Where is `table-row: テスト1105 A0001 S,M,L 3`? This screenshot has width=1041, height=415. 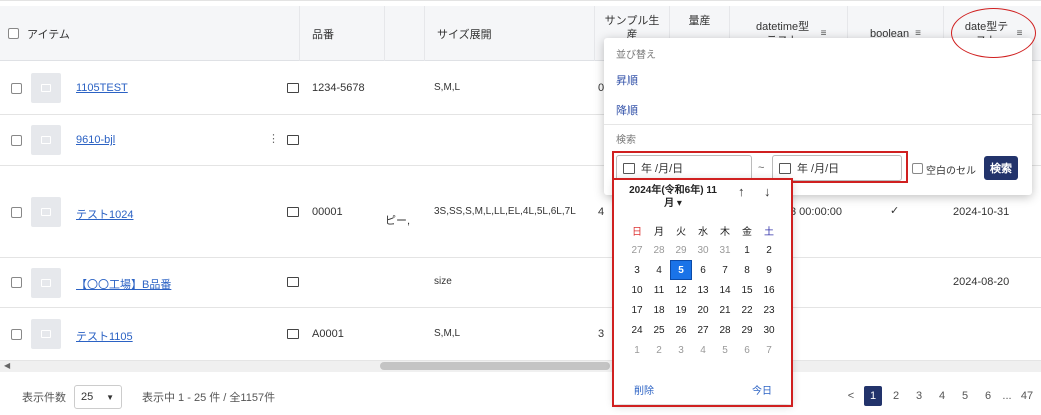 table-row: テスト1105 A0001 S,M,L 3 is located at coordinates (520, 334).